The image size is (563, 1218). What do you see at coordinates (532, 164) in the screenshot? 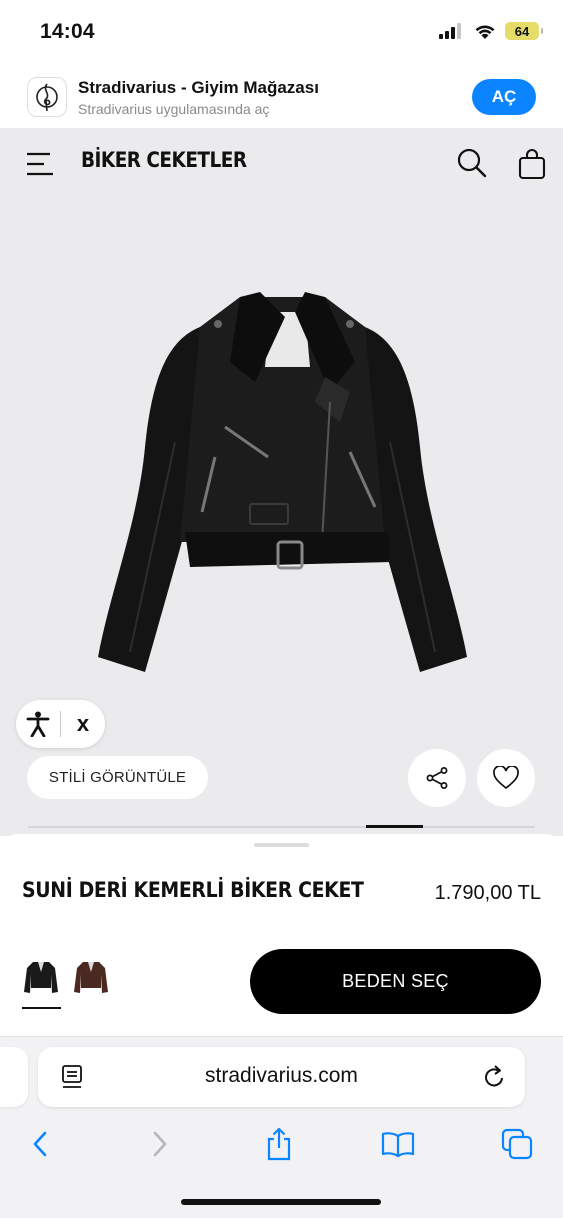
I see `shopping-bag-icon` at bounding box center [532, 164].